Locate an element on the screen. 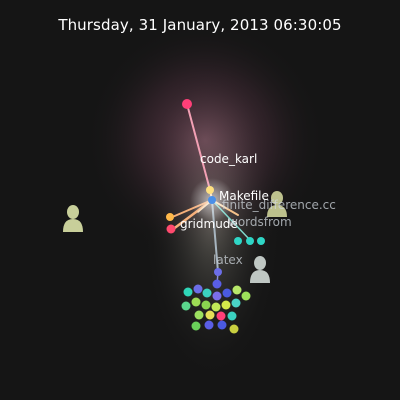 Image resolution: width=400 pixels, height=400 pixels. label-finite-difference: finite_difference.cc is located at coordinates (279, 205).